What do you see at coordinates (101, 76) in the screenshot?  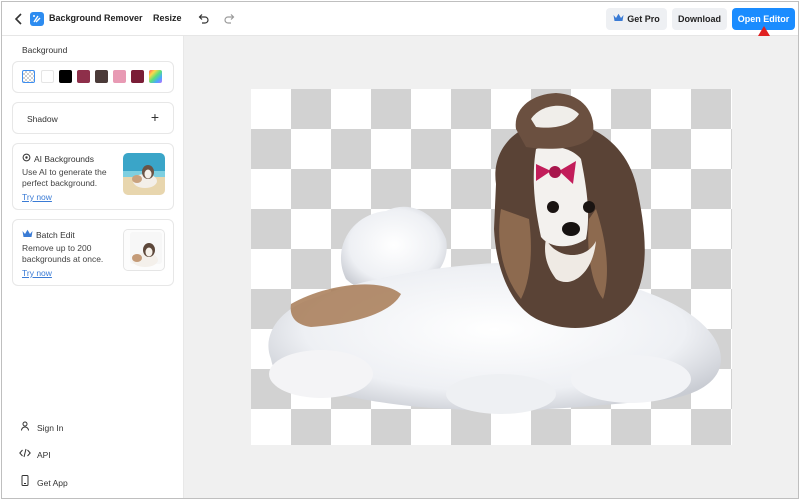 I see `swatch-dark-brown` at bounding box center [101, 76].